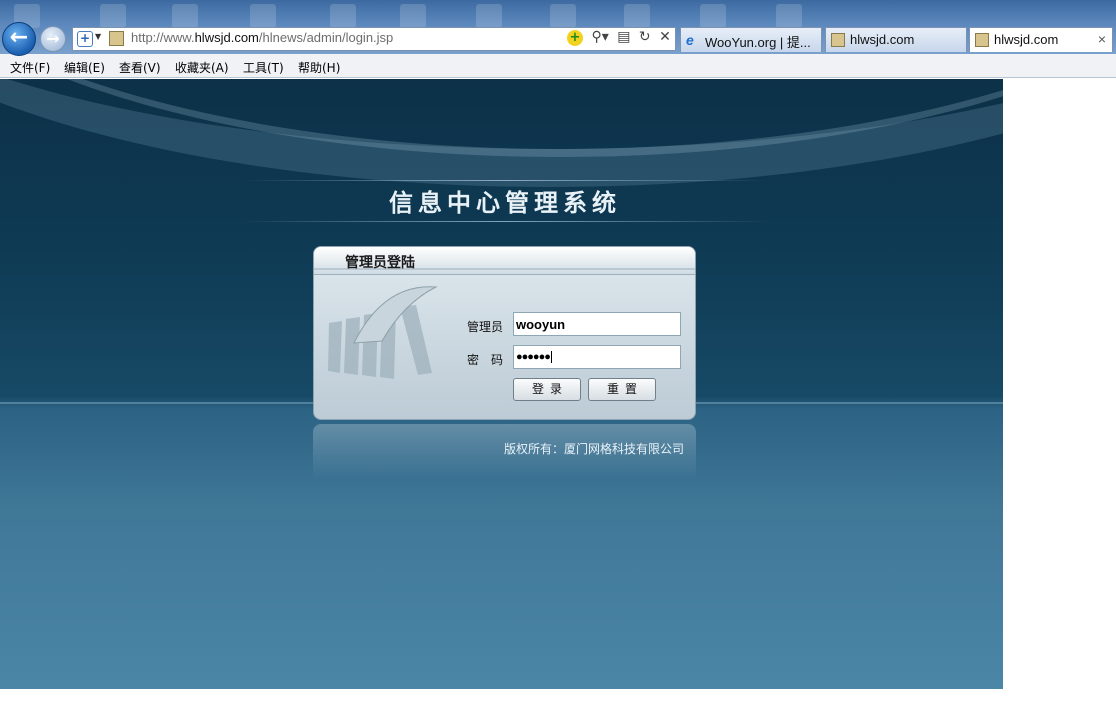  What do you see at coordinates (558, 66) in the screenshot?
I see `menu-bar: 文件(F) 编辑(E) 查看(V) 收藏夹(A) 工具(T) 帮助(H)` at bounding box center [558, 66].